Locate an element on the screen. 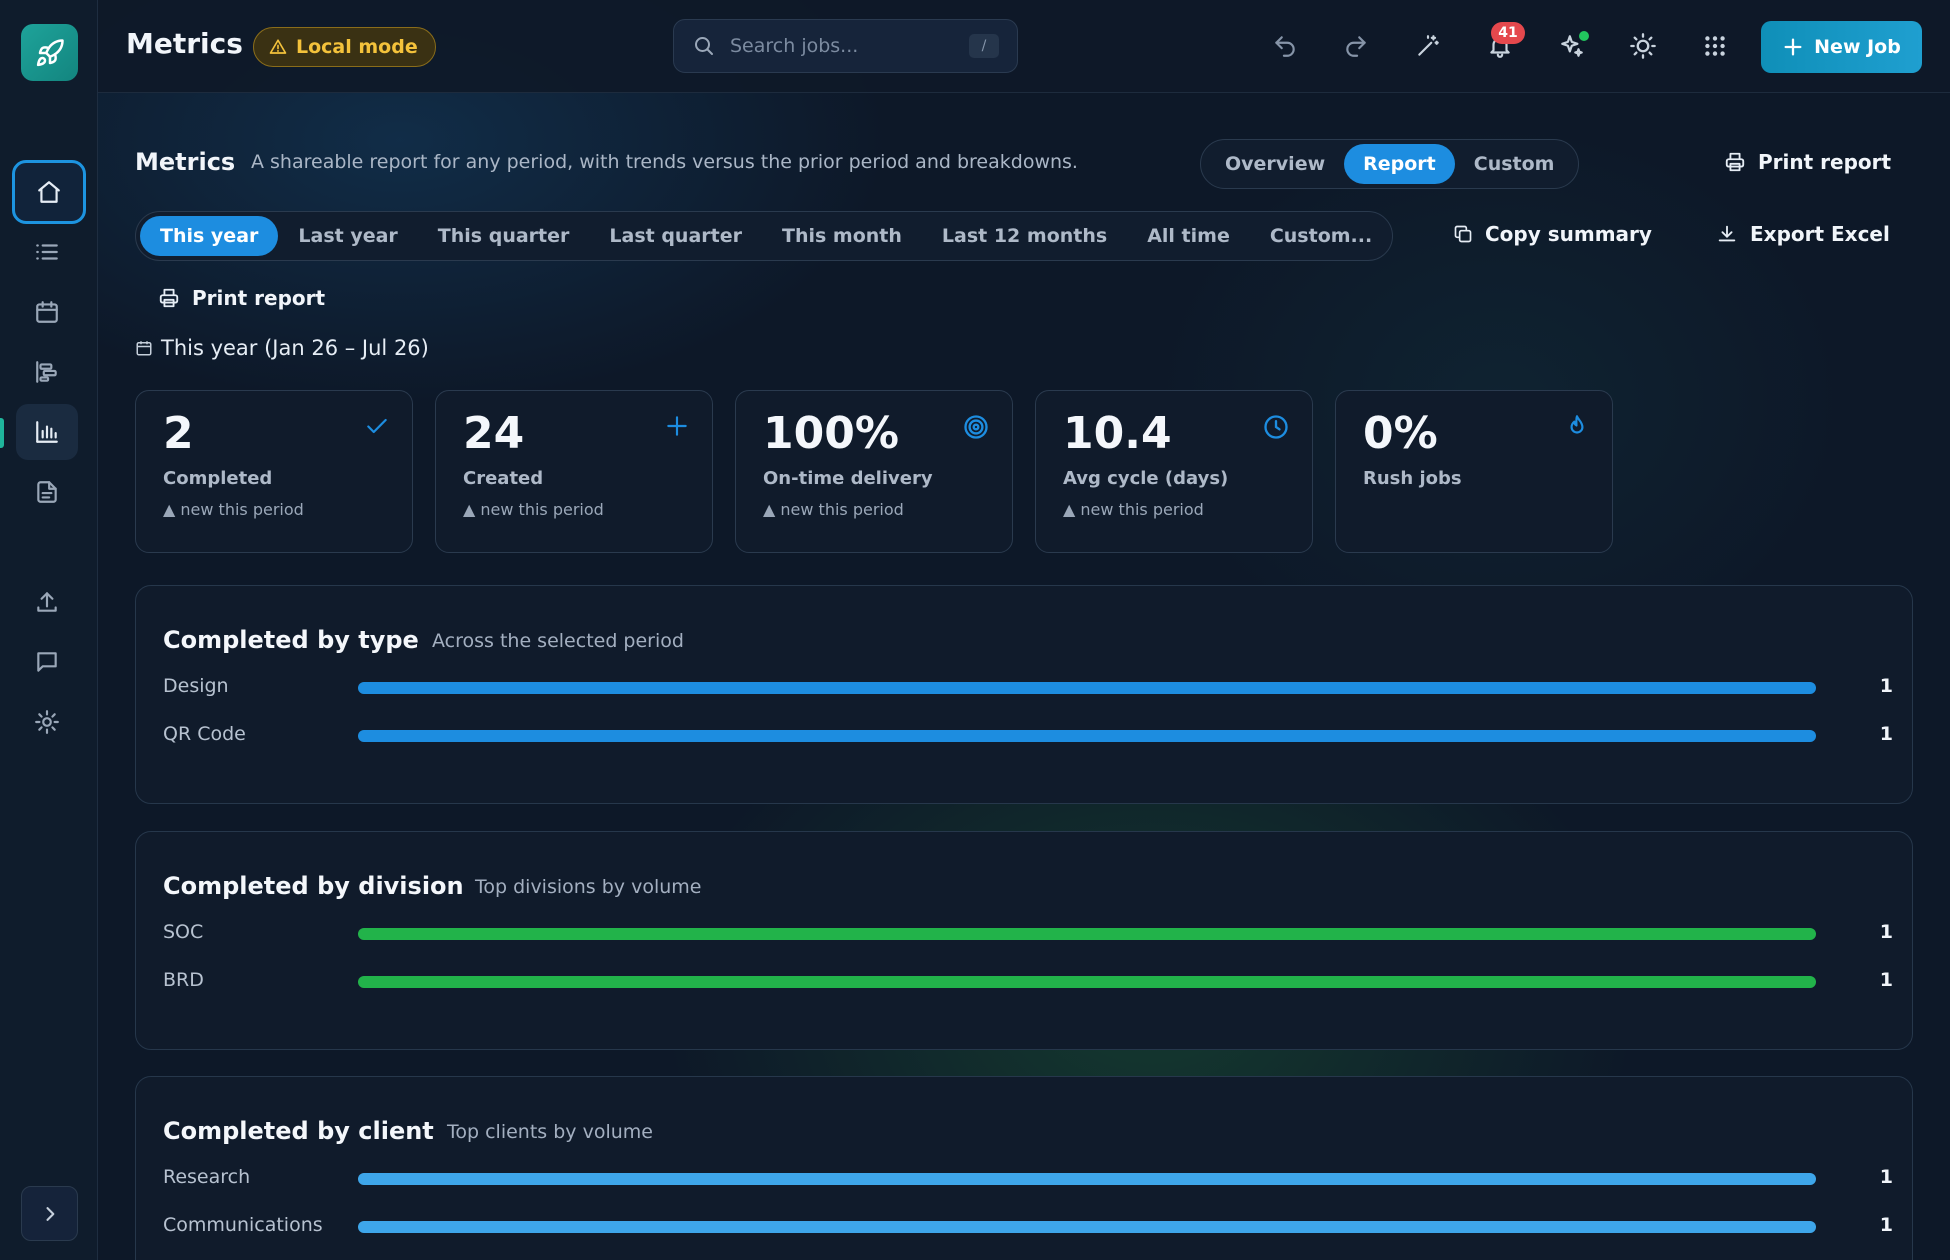 The height and width of the screenshot is (1260, 1950). print-report-button: Print report is located at coordinates (1807, 162).